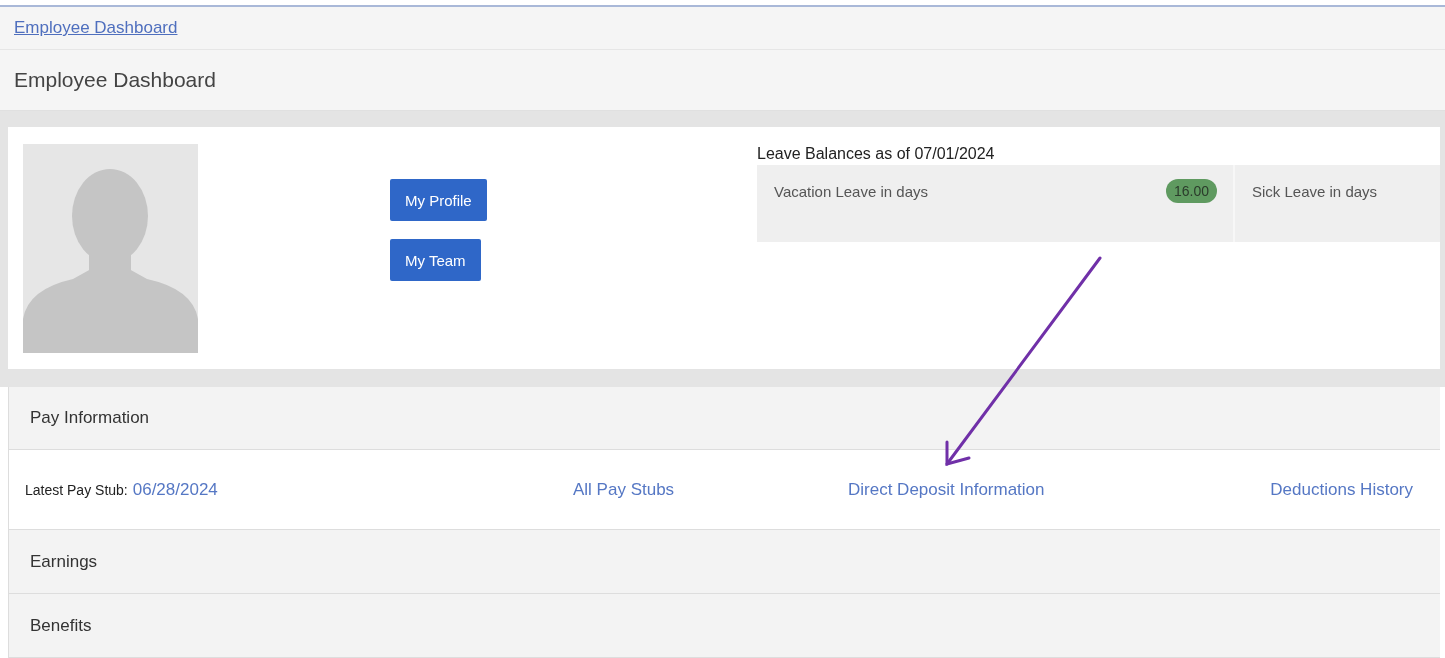  Describe the element at coordinates (724, 626) in the screenshot. I see `section-header: Benefits` at that location.